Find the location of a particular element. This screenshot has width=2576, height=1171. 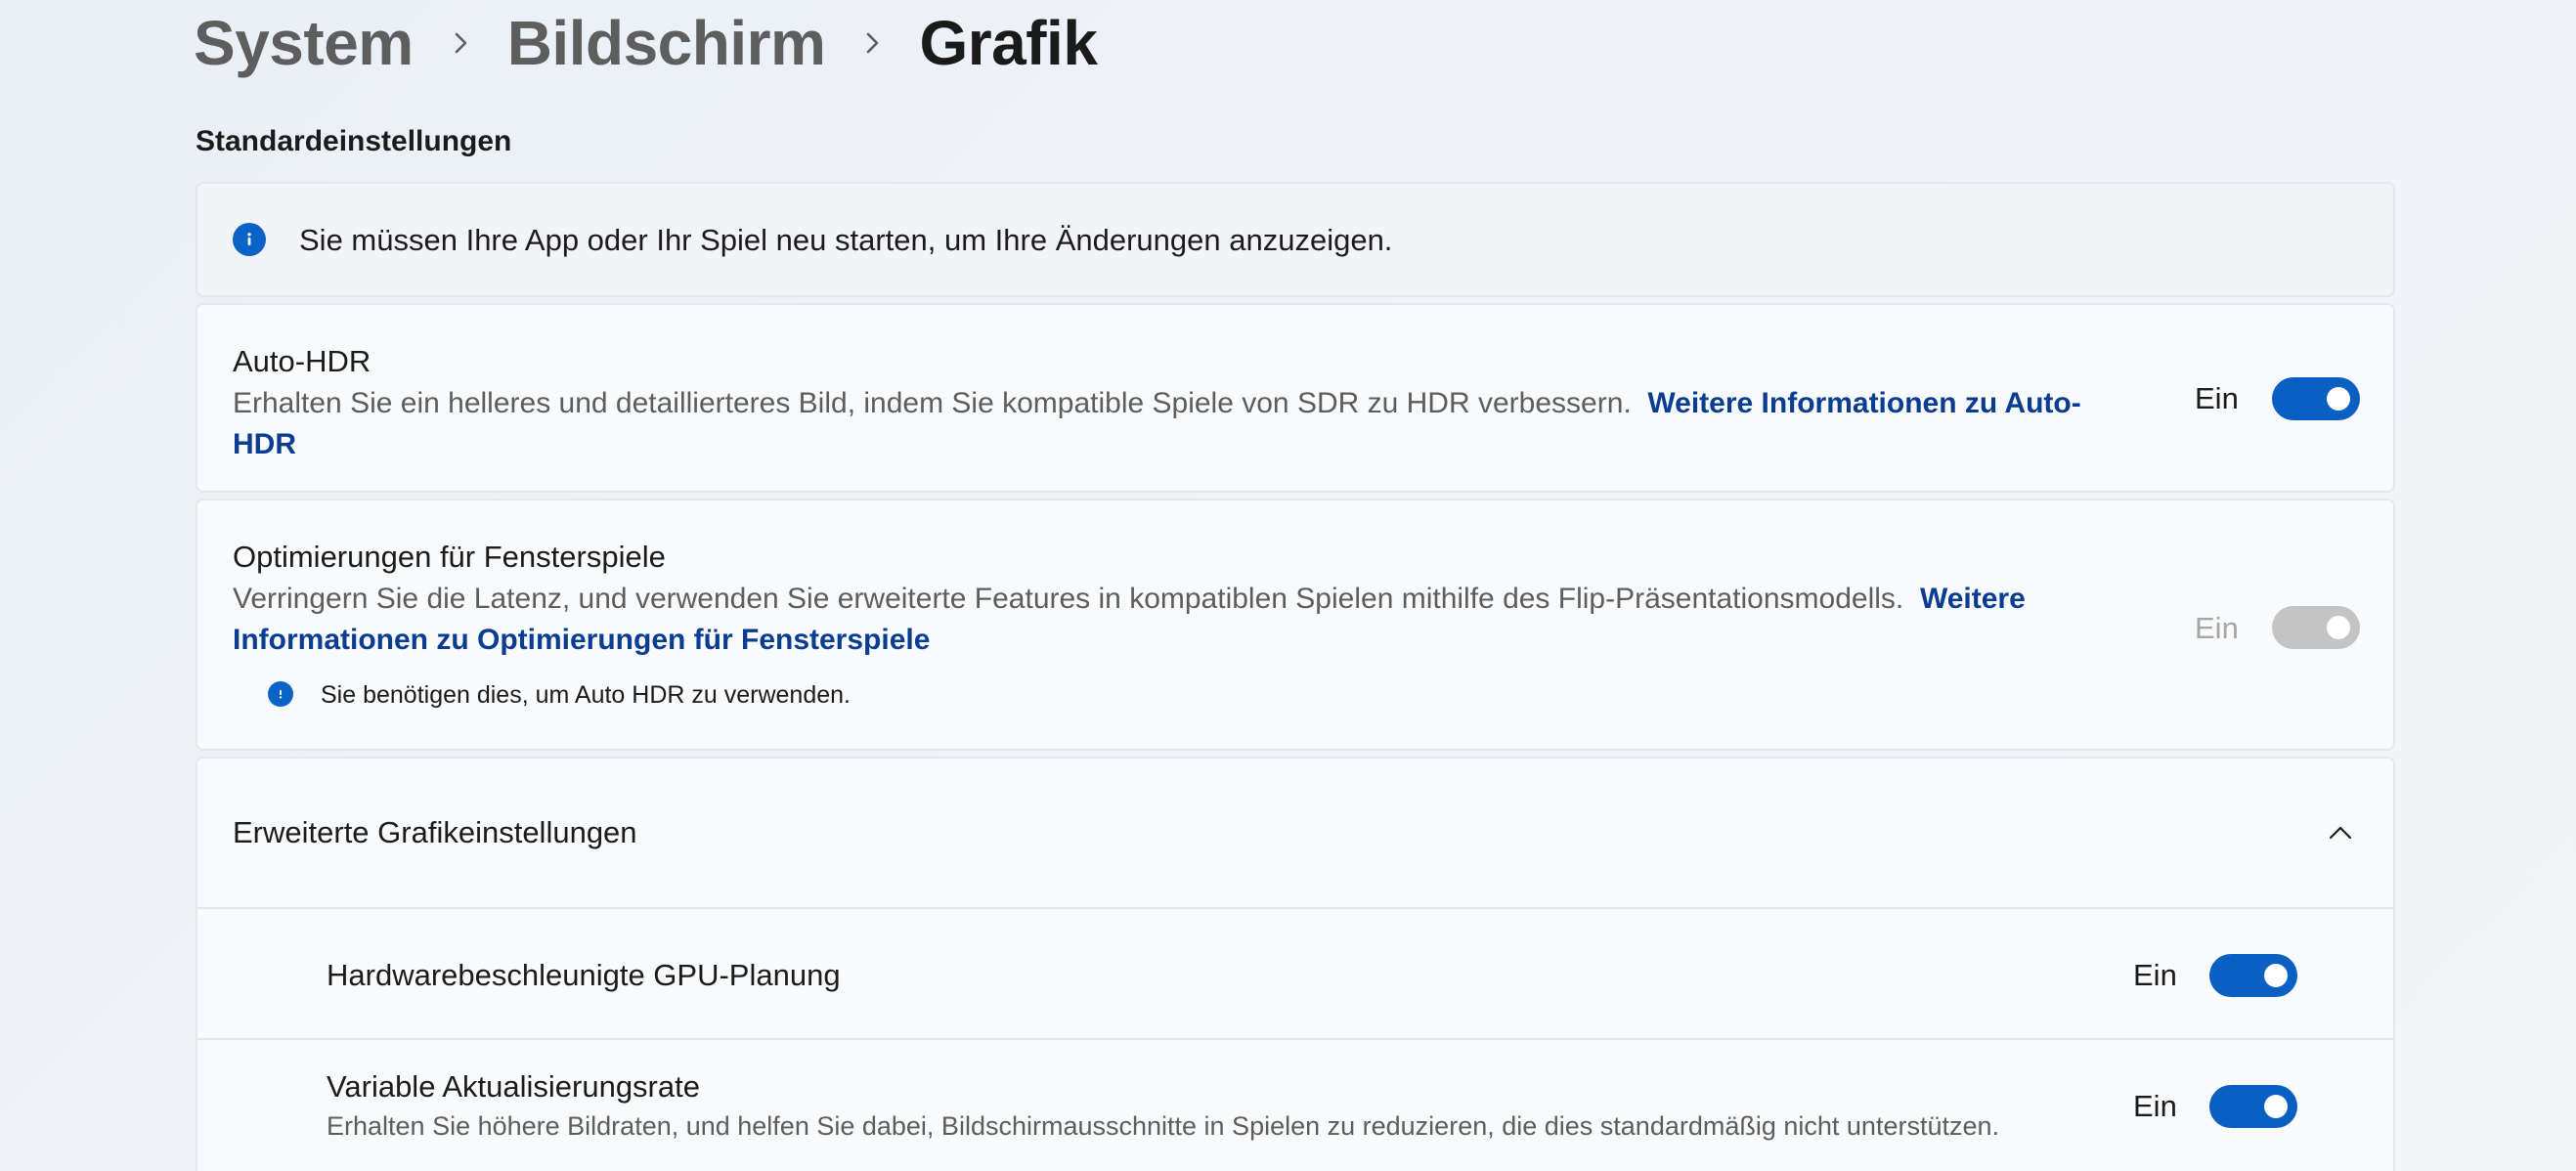

auto-hdr-state-label: Ein is located at coordinates (2217, 398).